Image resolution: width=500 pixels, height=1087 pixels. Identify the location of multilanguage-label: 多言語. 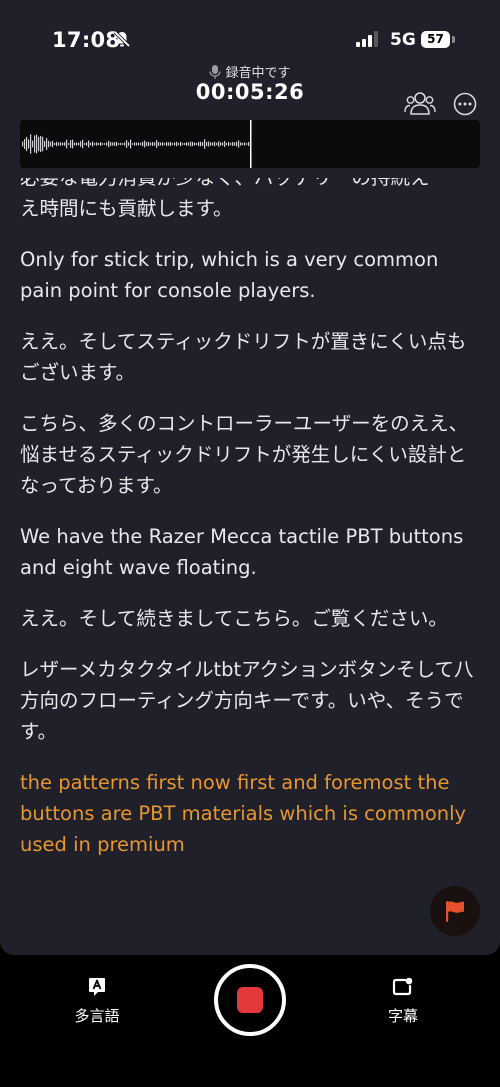
(97, 1016).